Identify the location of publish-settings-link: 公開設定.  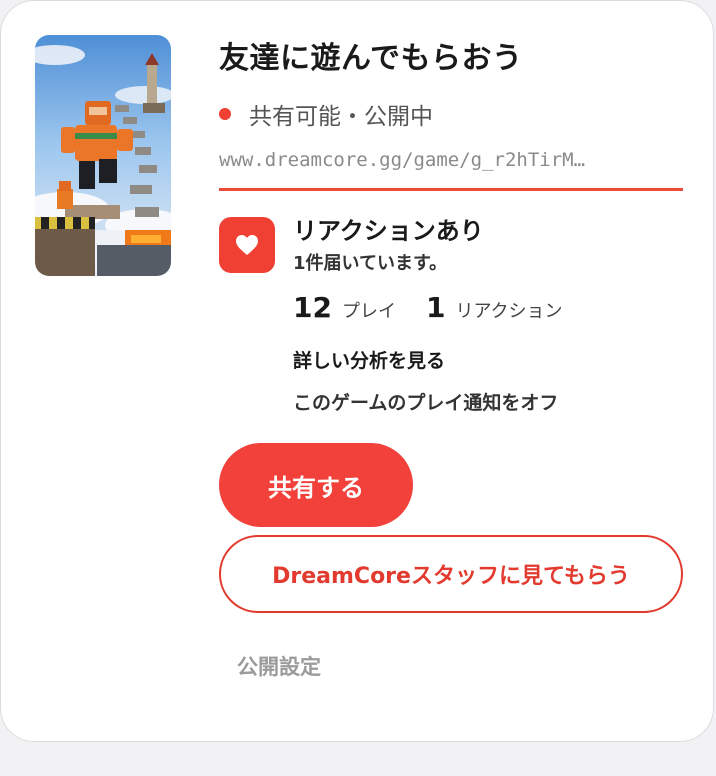
(279, 666).